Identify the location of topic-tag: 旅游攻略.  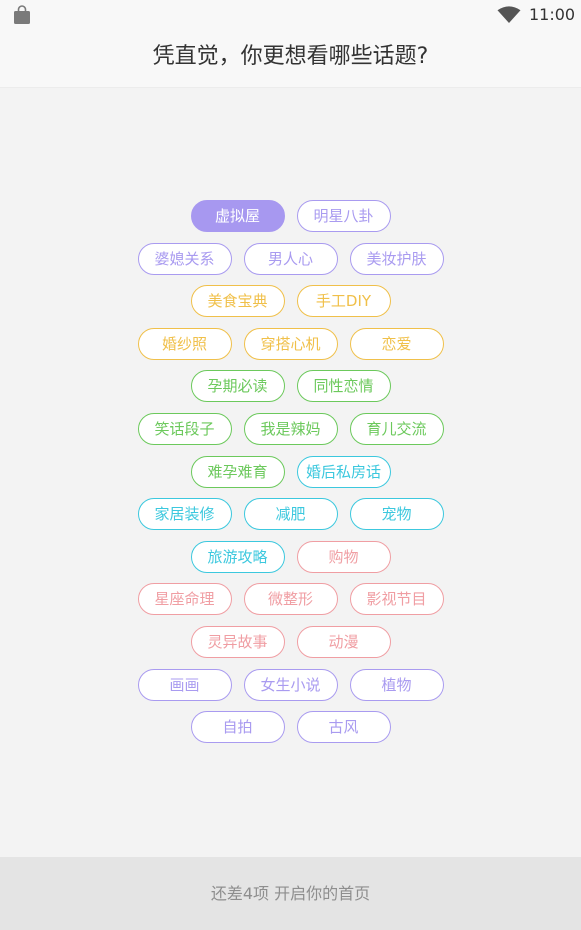
(237, 556).